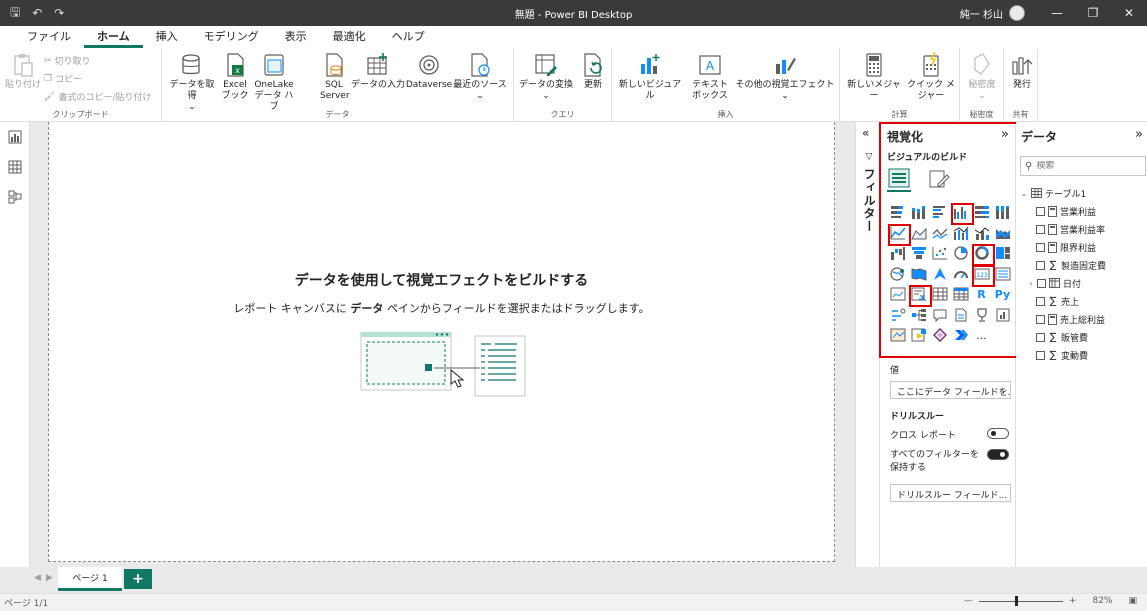 This screenshot has height=611, width=1147. I want to click on table-node: ⌄ テーブル1, so click(1083, 193).